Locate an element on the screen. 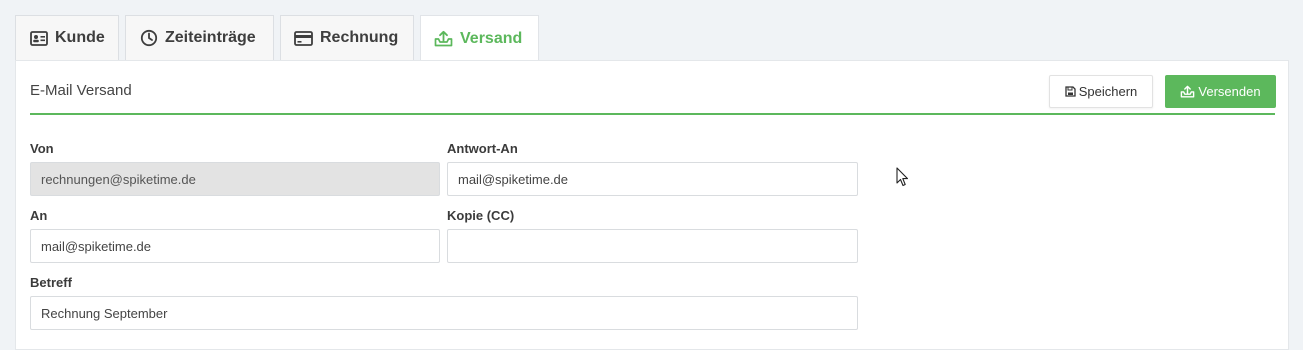 This screenshot has width=1303, height=350. betreff-label: Betreff is located at coordinates (51, 282).